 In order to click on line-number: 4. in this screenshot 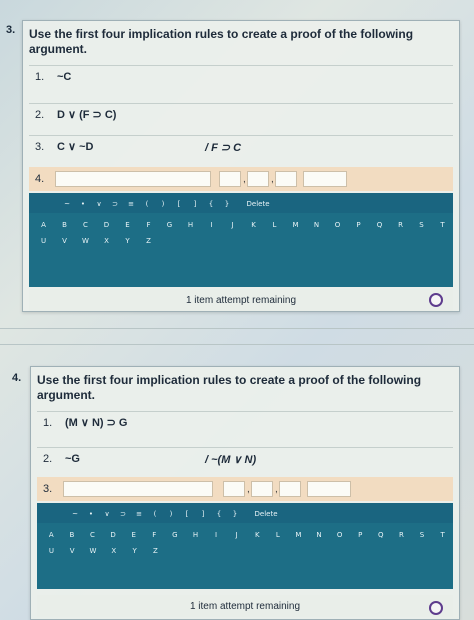, I will do `click(40, 179)`.